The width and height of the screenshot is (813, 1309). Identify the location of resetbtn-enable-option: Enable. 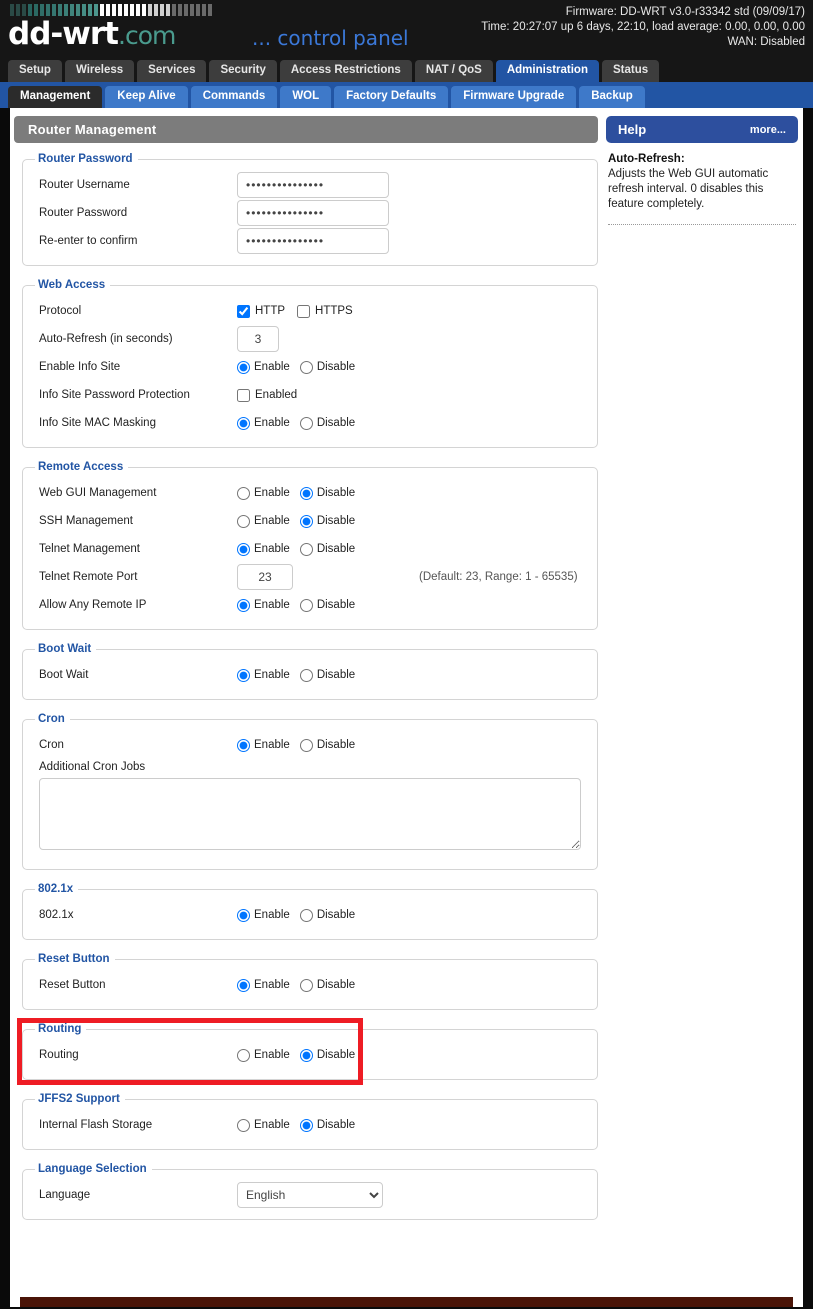
(263, 985).